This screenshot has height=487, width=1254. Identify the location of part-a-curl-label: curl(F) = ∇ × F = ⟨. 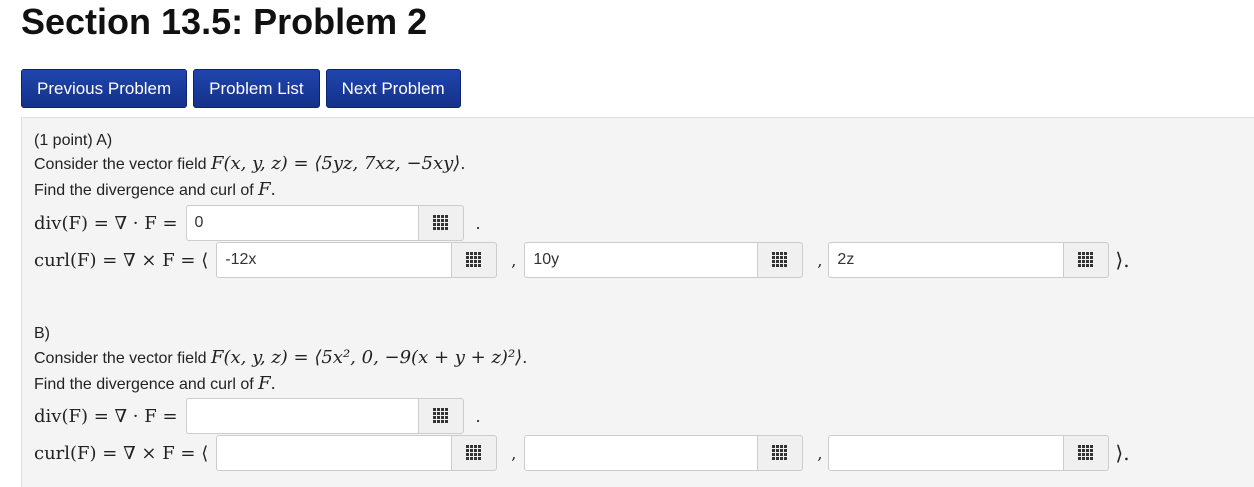
(121, 260).